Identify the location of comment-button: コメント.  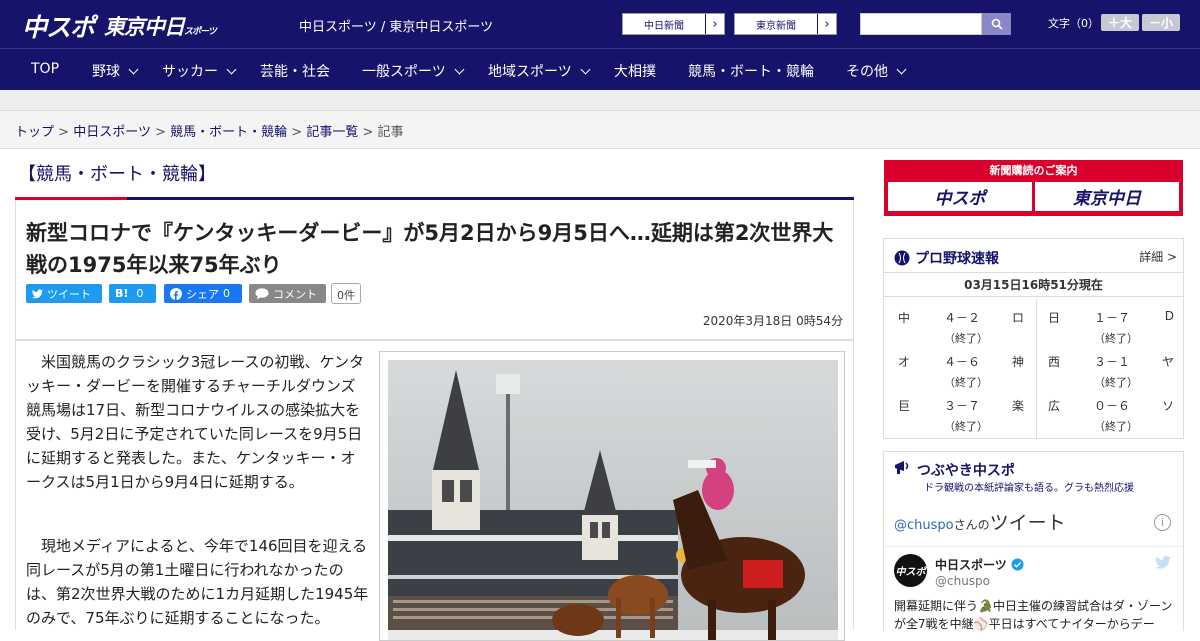
(287, 293).